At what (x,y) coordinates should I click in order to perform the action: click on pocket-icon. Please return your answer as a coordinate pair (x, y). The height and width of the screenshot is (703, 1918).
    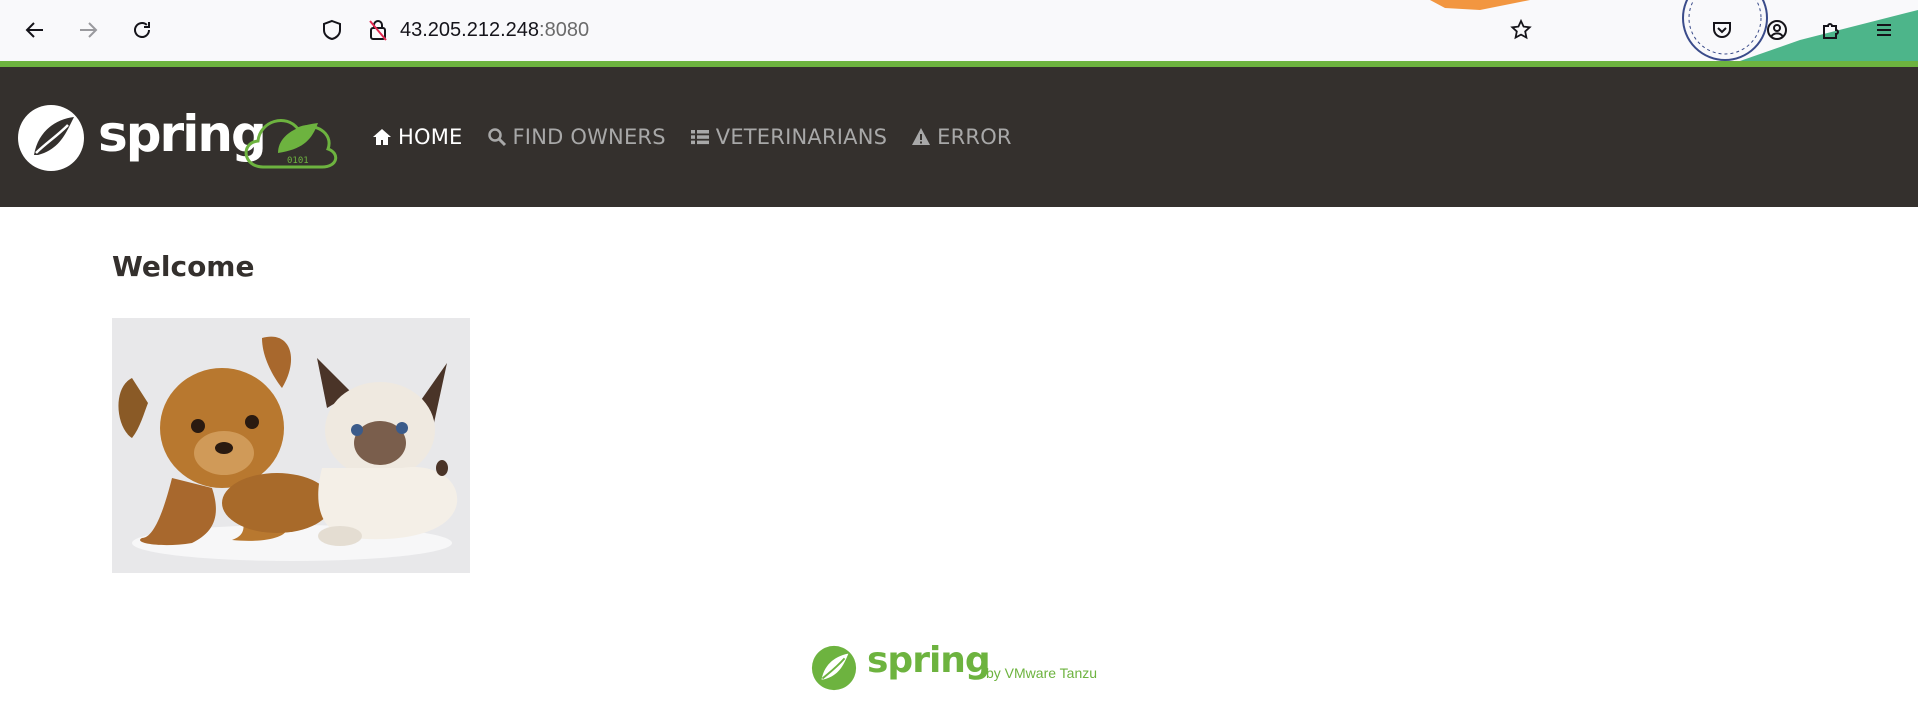
    Looking at the image, I should click on (1722, 30).